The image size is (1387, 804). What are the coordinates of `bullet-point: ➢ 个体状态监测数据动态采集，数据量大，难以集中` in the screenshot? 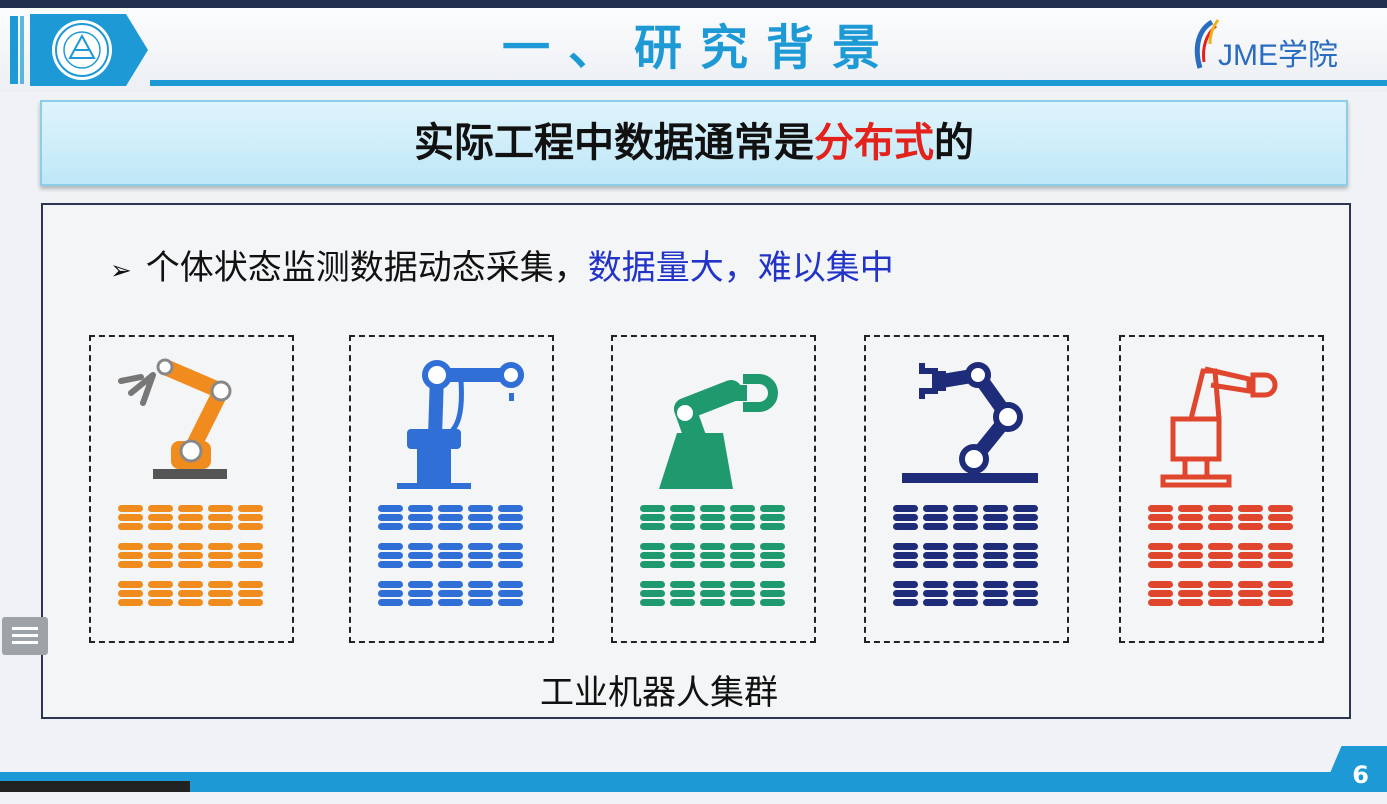 It's located at (502, 264).